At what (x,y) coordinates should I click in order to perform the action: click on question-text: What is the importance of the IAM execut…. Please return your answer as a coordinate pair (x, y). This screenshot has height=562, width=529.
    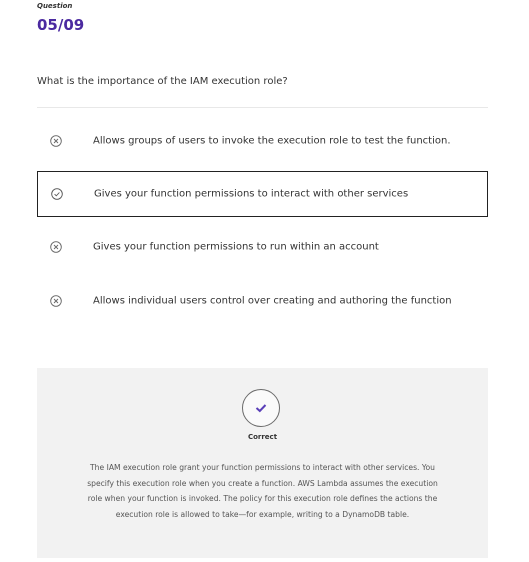
    Looking at the image, I should click on (162, 81).